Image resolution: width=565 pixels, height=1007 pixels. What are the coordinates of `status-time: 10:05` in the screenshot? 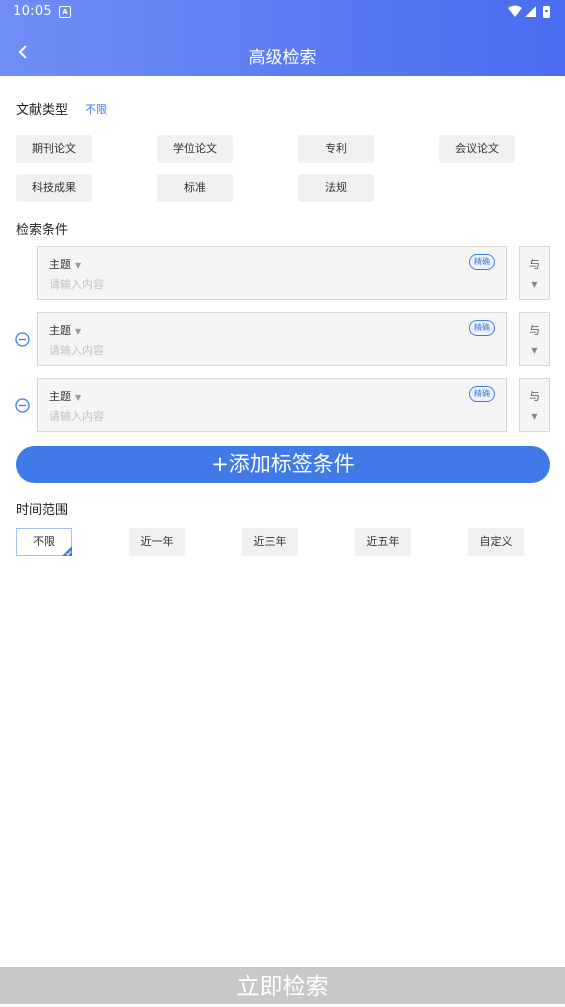 It's located at (32, 11).